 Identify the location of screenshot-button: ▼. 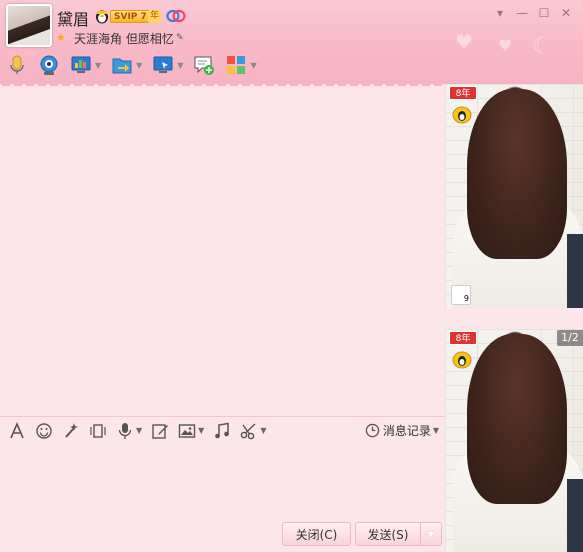
(253, 431).